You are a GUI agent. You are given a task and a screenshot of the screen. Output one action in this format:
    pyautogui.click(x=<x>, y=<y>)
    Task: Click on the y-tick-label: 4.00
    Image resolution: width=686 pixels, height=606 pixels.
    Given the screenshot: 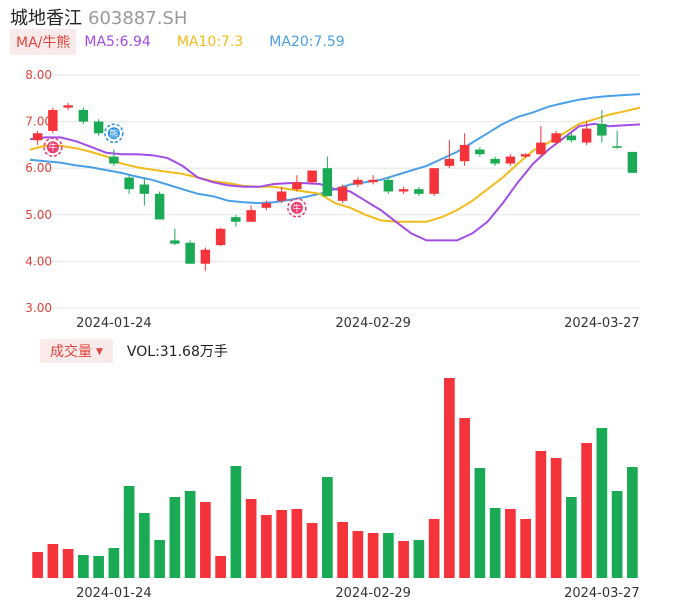 What is the action you would take?
    pyautogui.click(x=38, y=261)
    